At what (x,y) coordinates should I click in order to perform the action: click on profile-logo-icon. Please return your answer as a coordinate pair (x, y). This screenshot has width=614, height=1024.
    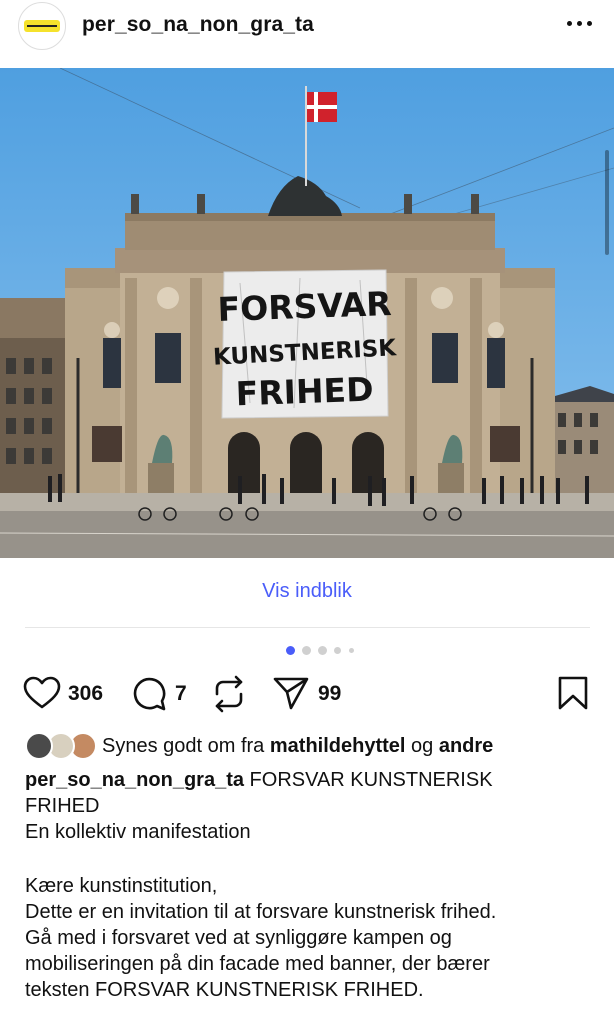
    Looking at the image, I should click on (42, 26).